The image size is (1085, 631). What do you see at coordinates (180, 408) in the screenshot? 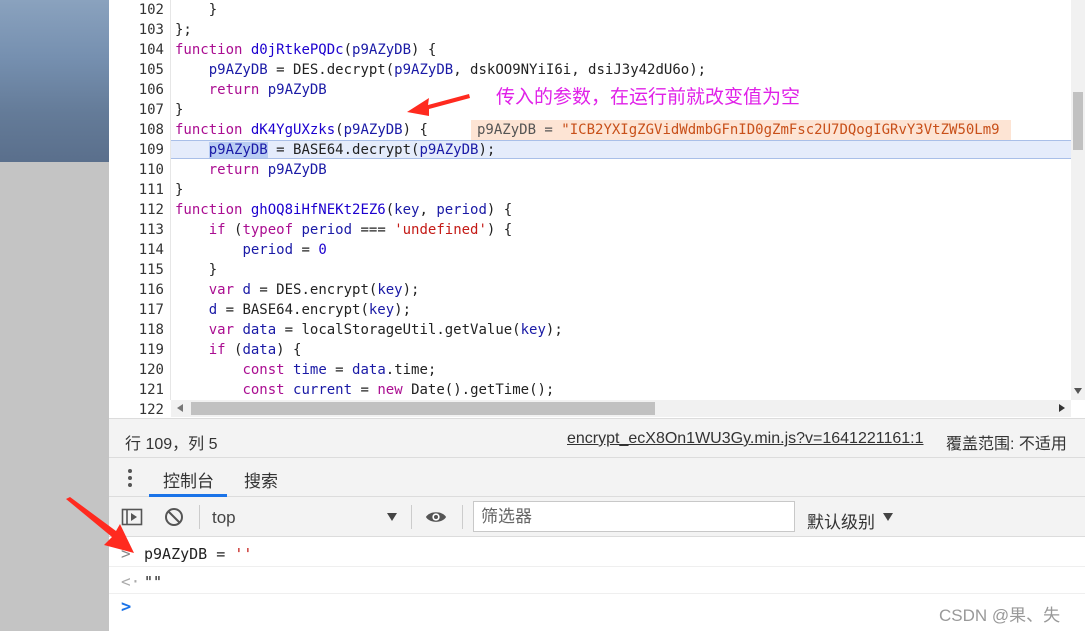
I see `scroll-left-arrow-icon` at bounding box center [180, 408].